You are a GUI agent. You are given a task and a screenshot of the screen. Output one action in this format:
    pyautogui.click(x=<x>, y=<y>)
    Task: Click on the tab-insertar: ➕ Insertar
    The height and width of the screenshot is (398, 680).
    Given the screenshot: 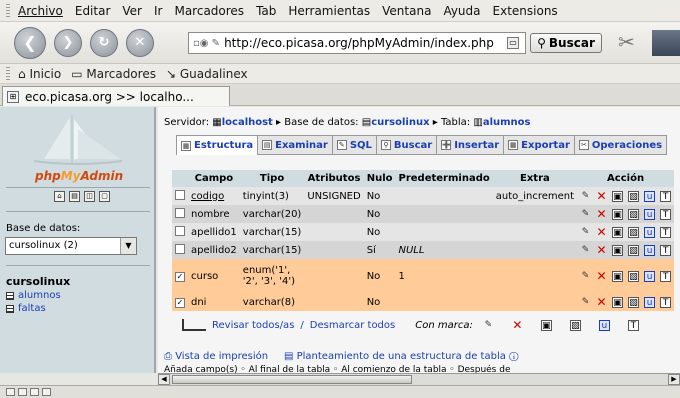 What is the action you would take?
    pyautogui.click(x=470, y=145)
    